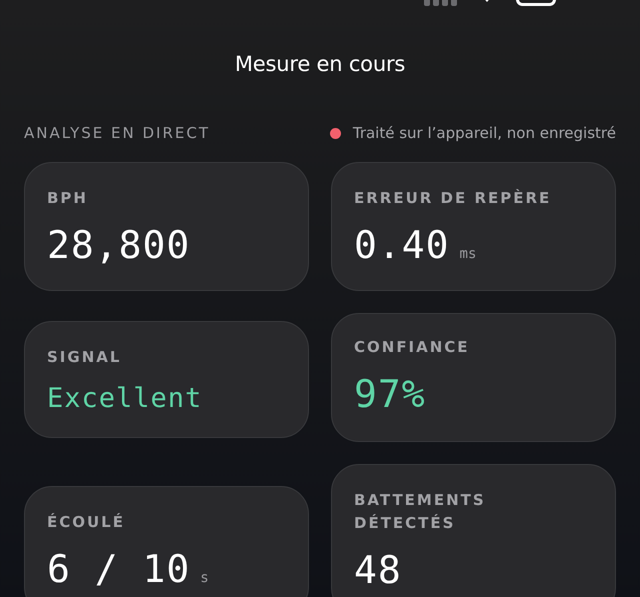  Describe the element at coordinates (117, 133) in the screenshot. I see `section-heading: ANALYSE EN DIRECT` at that location.